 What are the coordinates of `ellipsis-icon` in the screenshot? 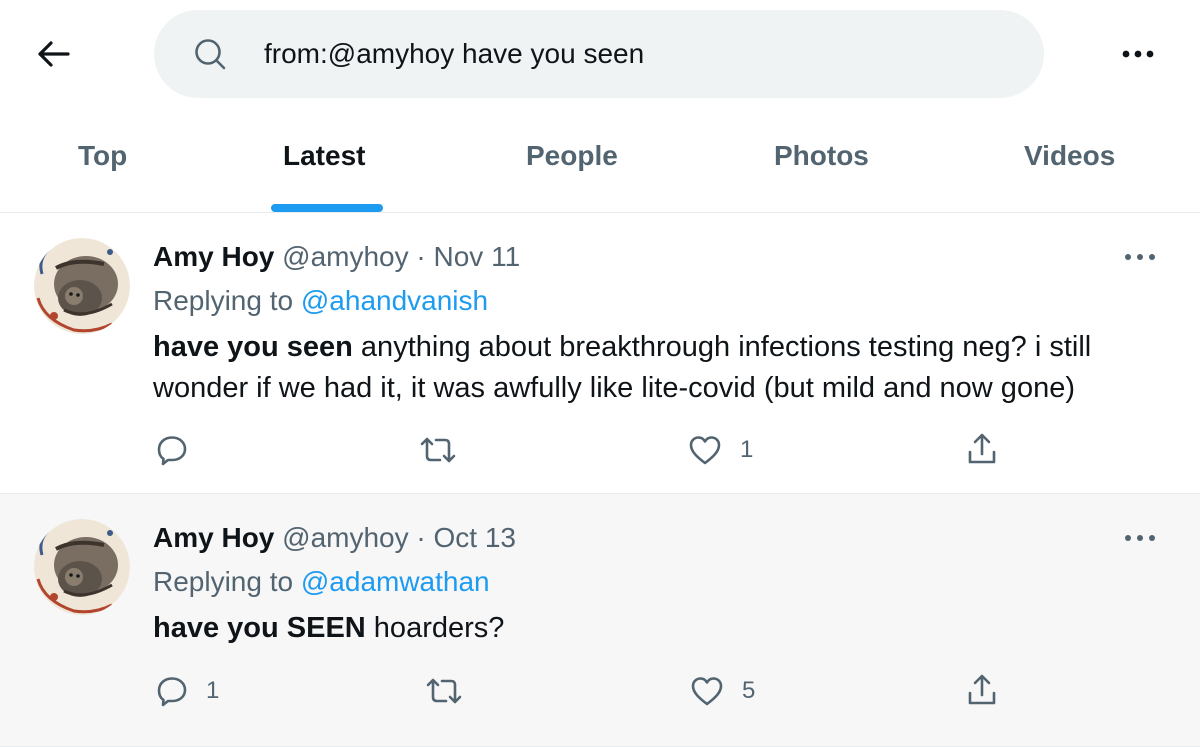 It's located at (1138, 54).